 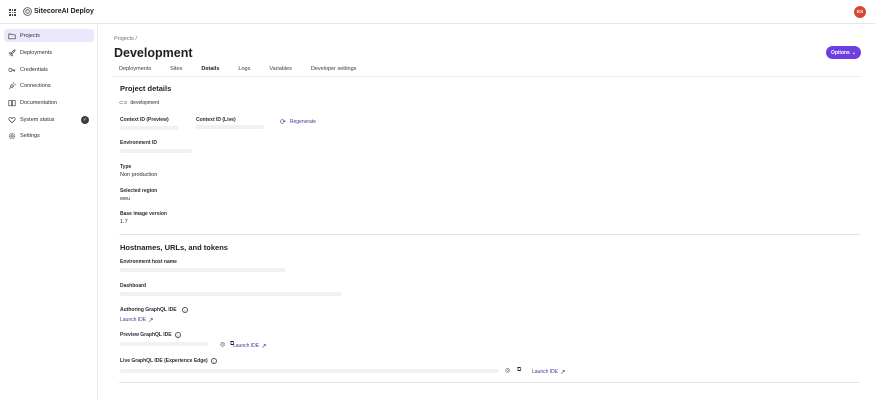 I want to click on gear-icon, so click(x=12, y=135).